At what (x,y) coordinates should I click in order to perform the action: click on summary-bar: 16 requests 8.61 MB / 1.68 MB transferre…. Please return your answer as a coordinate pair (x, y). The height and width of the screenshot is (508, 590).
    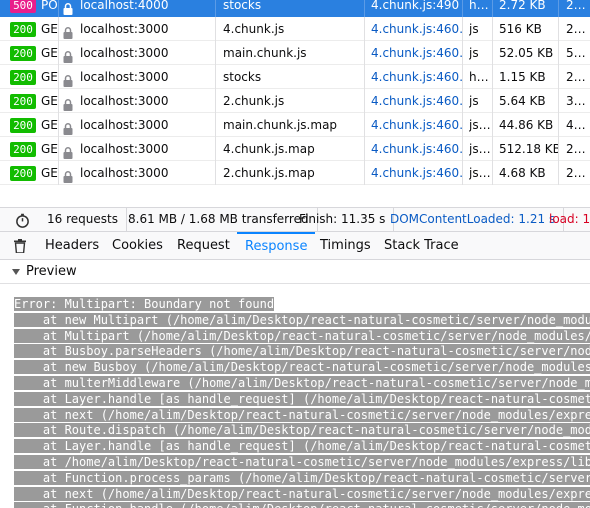
    Looking at the image, I should click on (295, 219).